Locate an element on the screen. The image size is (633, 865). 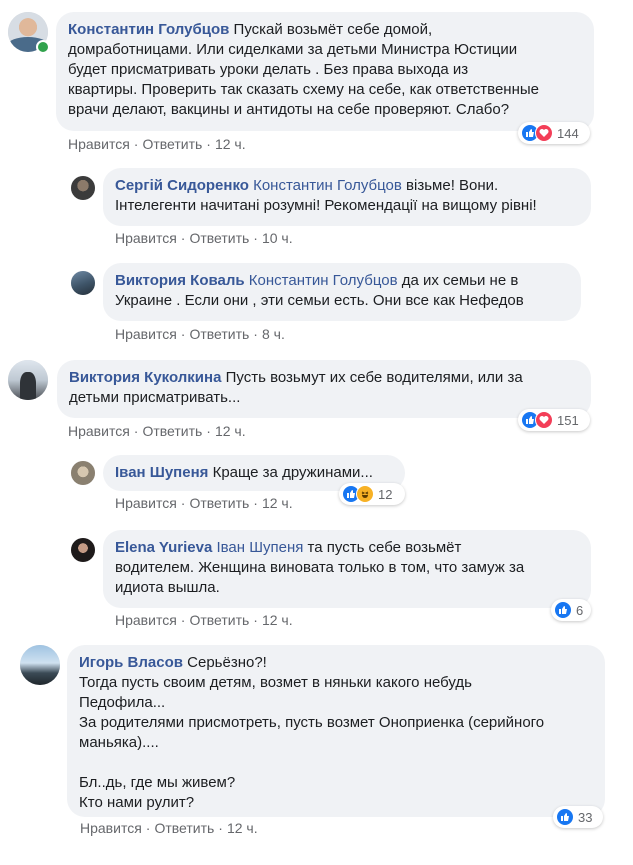
comment-text-line: візьме! Вони. is located at coordinates (452, 185).